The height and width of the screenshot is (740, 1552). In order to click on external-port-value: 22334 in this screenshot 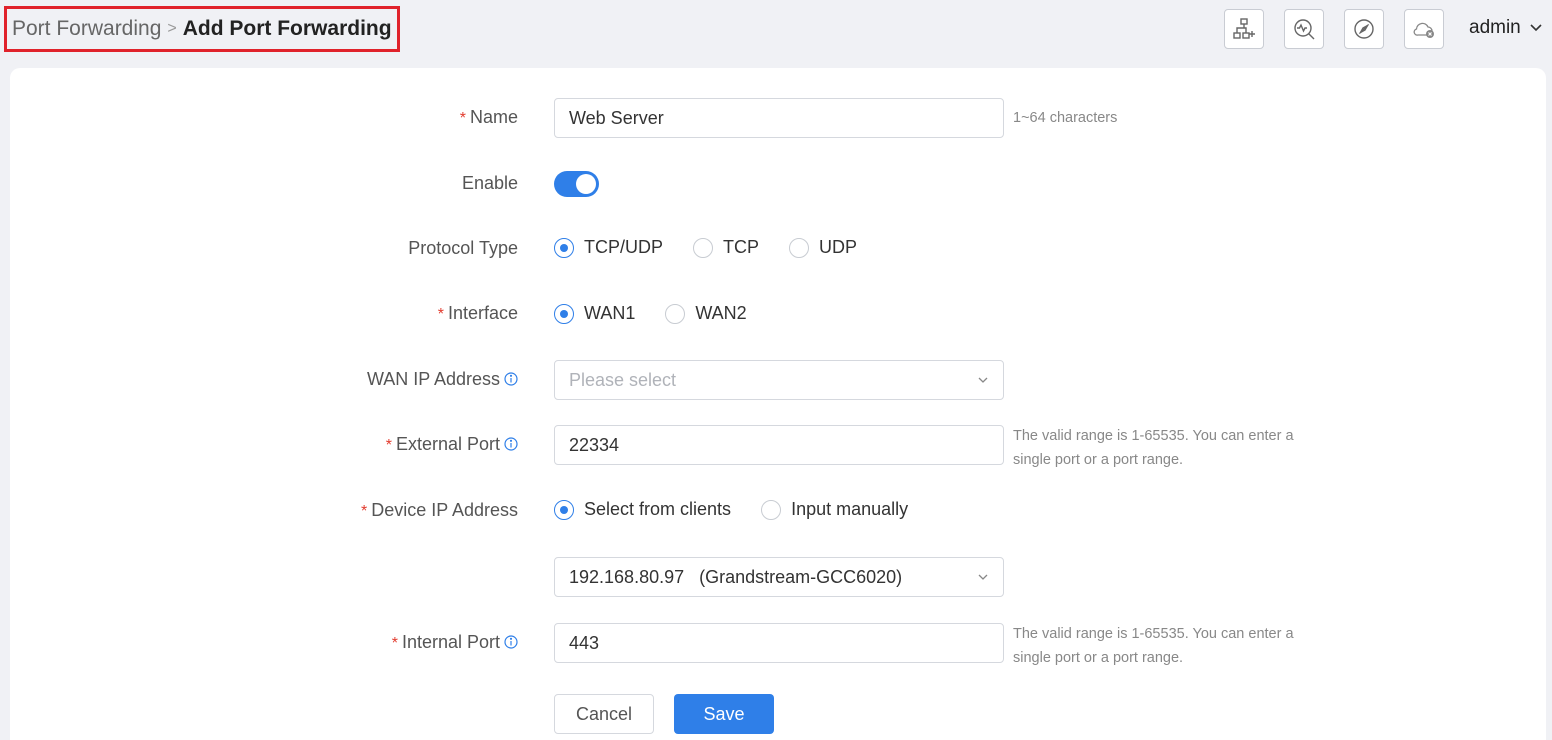, I will do `click(594, 444)`.